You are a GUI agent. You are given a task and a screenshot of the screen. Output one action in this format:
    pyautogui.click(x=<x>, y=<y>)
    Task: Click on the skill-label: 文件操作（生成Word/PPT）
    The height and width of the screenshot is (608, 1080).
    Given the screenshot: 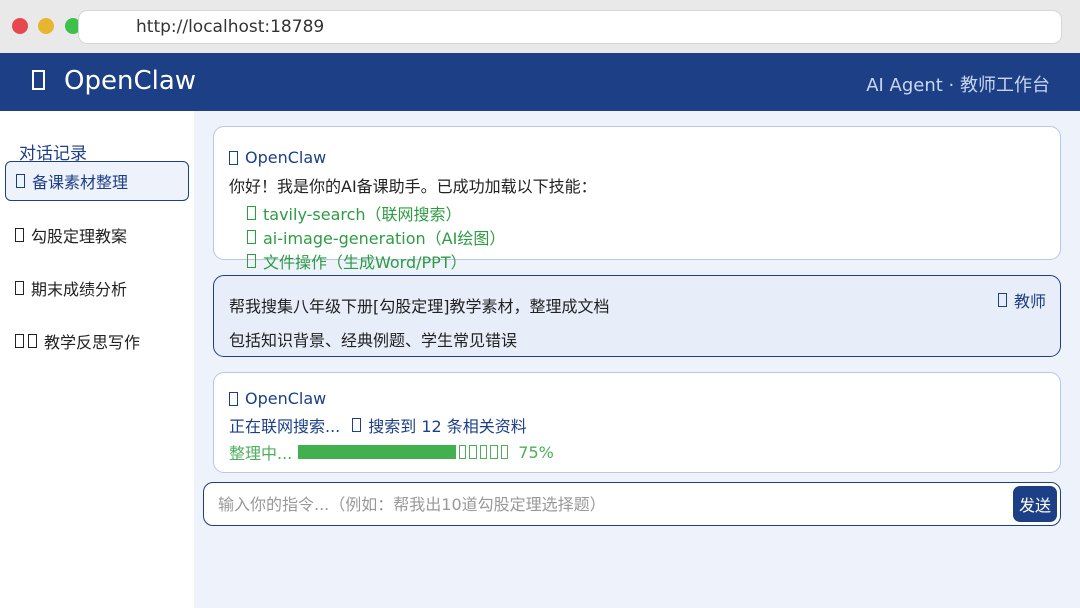 What is the action you would take?
    pyautogui.click(x=365, y=262)
    